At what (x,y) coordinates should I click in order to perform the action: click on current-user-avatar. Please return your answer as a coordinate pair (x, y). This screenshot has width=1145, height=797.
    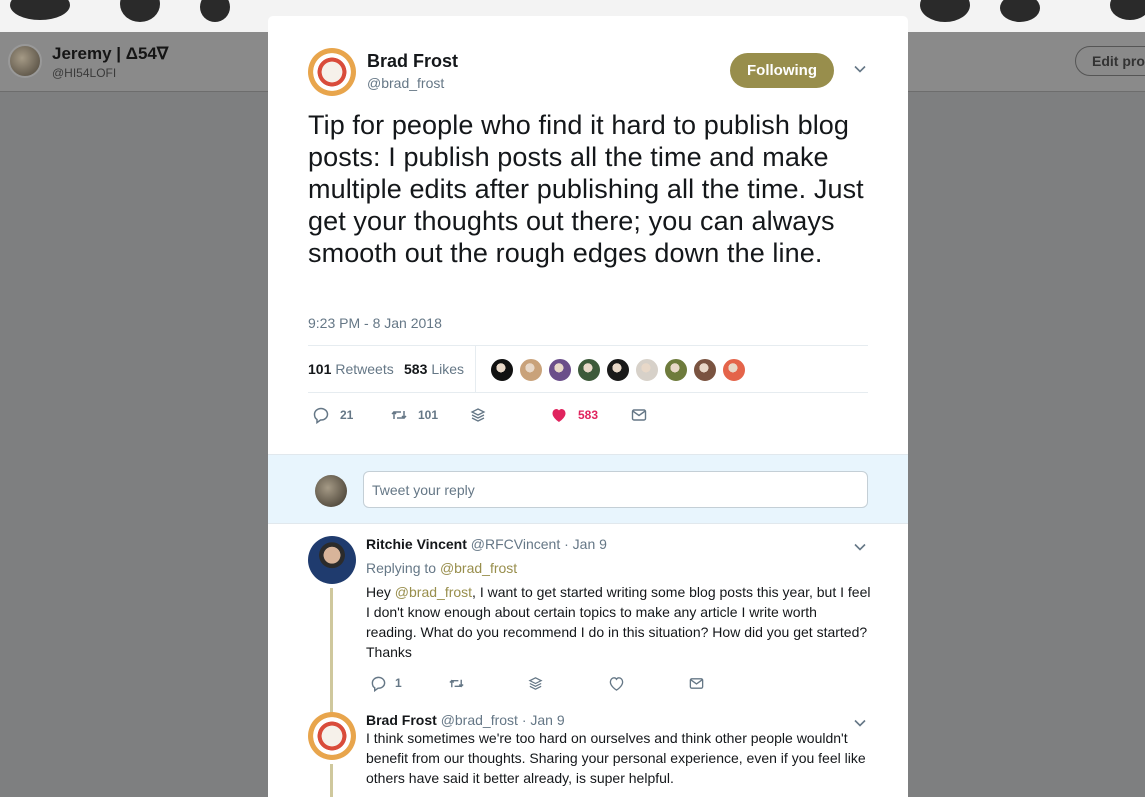
    Looking at the image, I should click on (331, 491).